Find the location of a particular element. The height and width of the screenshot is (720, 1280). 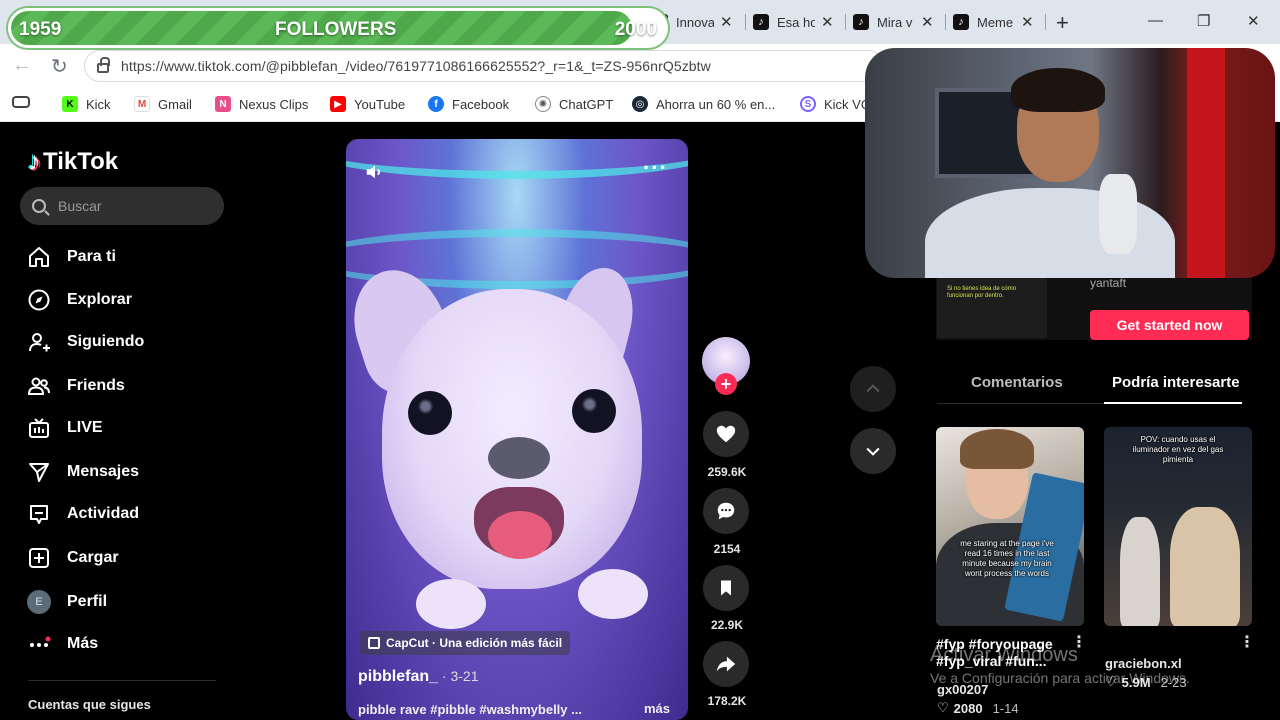

video-author: pibblefan_ · 3-21 is located at coordinates (418, 677).